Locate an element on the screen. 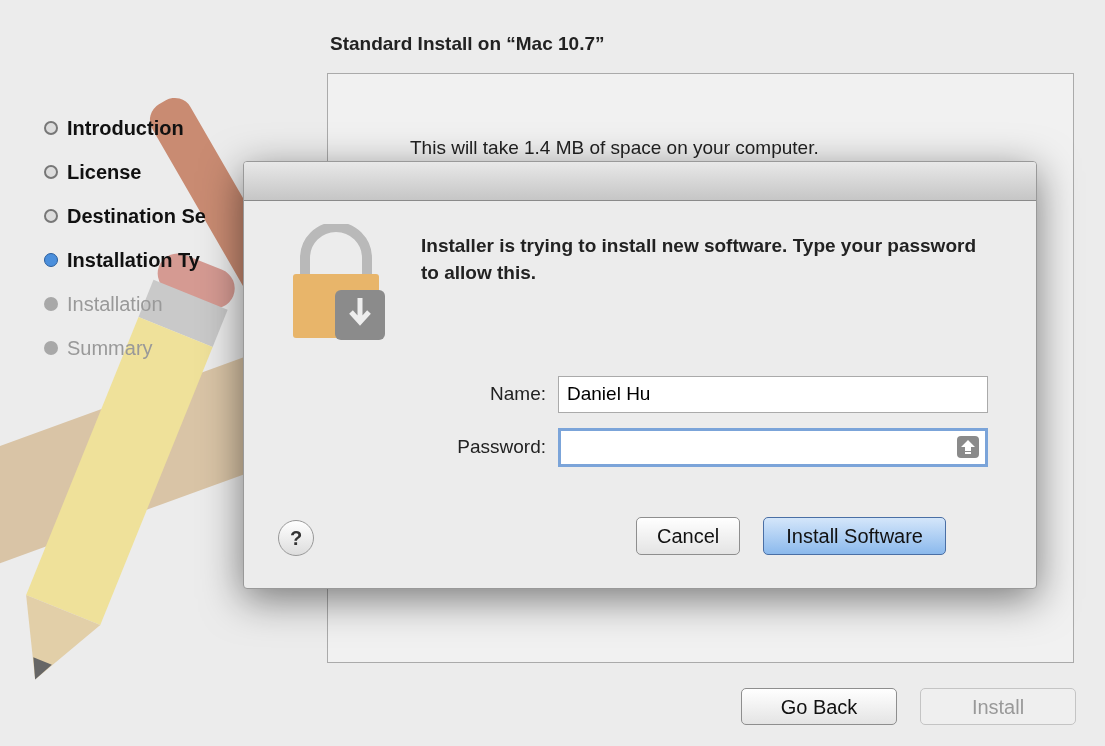  step-label: Installation is located at coordinates (115, 304).